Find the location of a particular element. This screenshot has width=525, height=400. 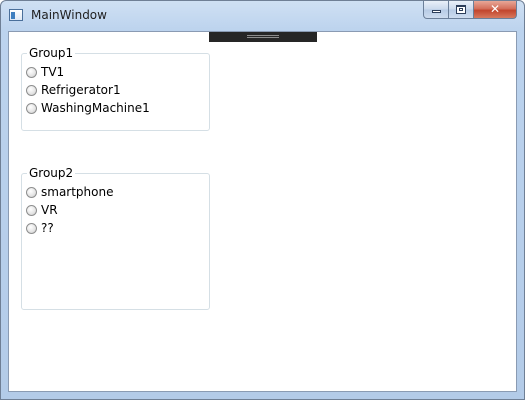

group-header: Group2 is located at coordinates (51, 173).